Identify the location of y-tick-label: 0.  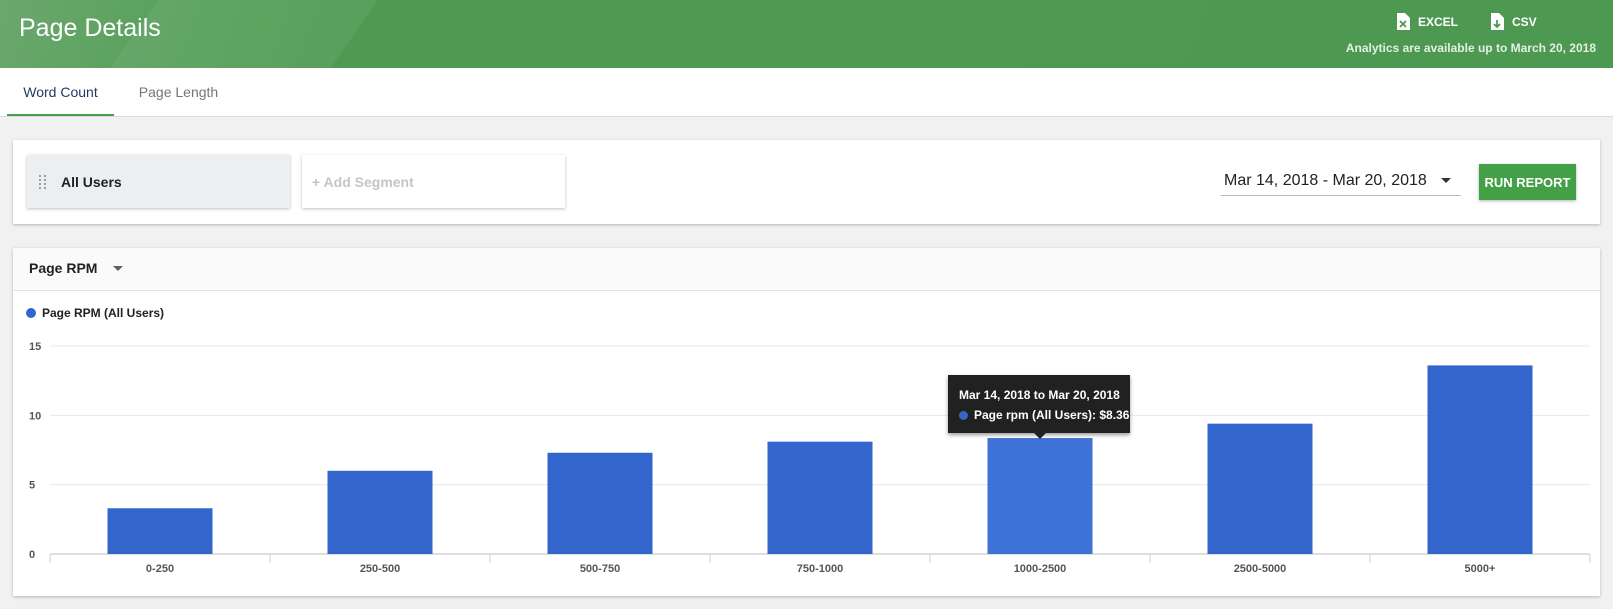
(32, 555).